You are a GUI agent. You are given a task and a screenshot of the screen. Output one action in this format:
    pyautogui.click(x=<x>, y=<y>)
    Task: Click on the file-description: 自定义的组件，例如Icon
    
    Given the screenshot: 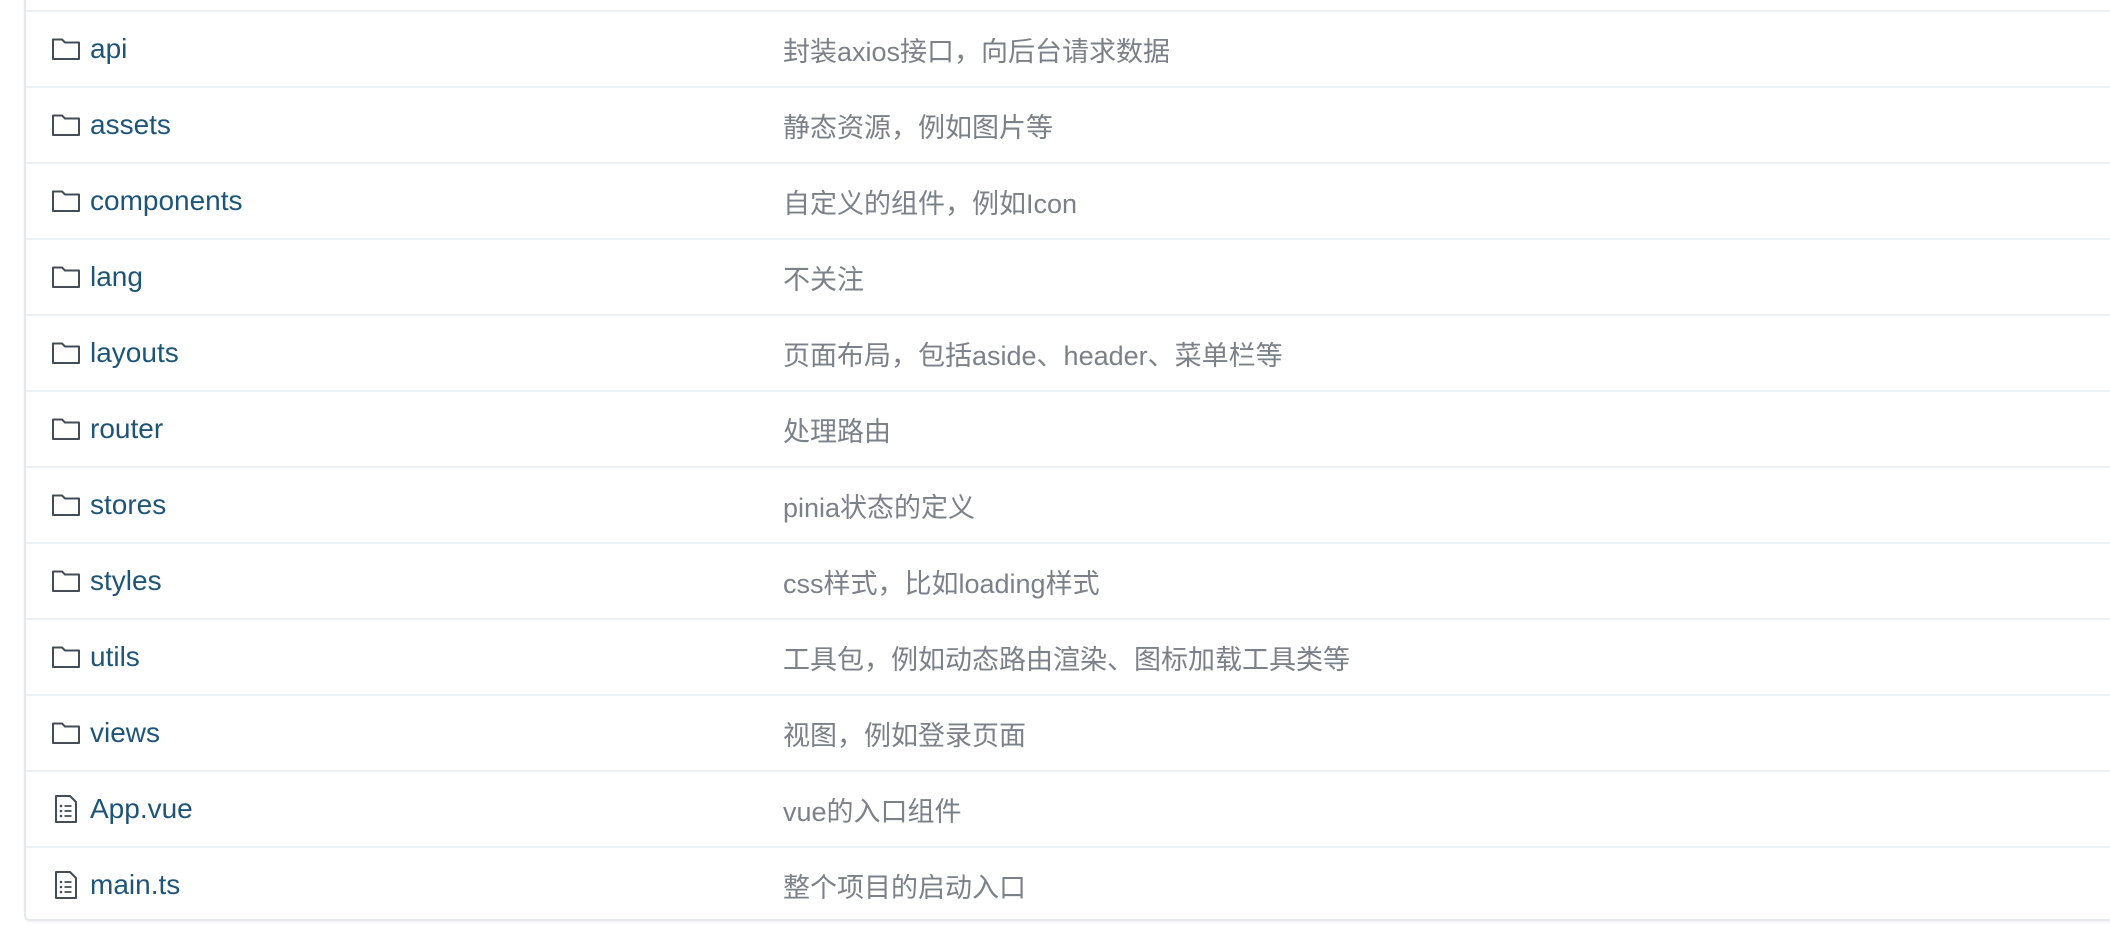 What is the action you would take?
    pyautogui.click(x=930, y=203)
    